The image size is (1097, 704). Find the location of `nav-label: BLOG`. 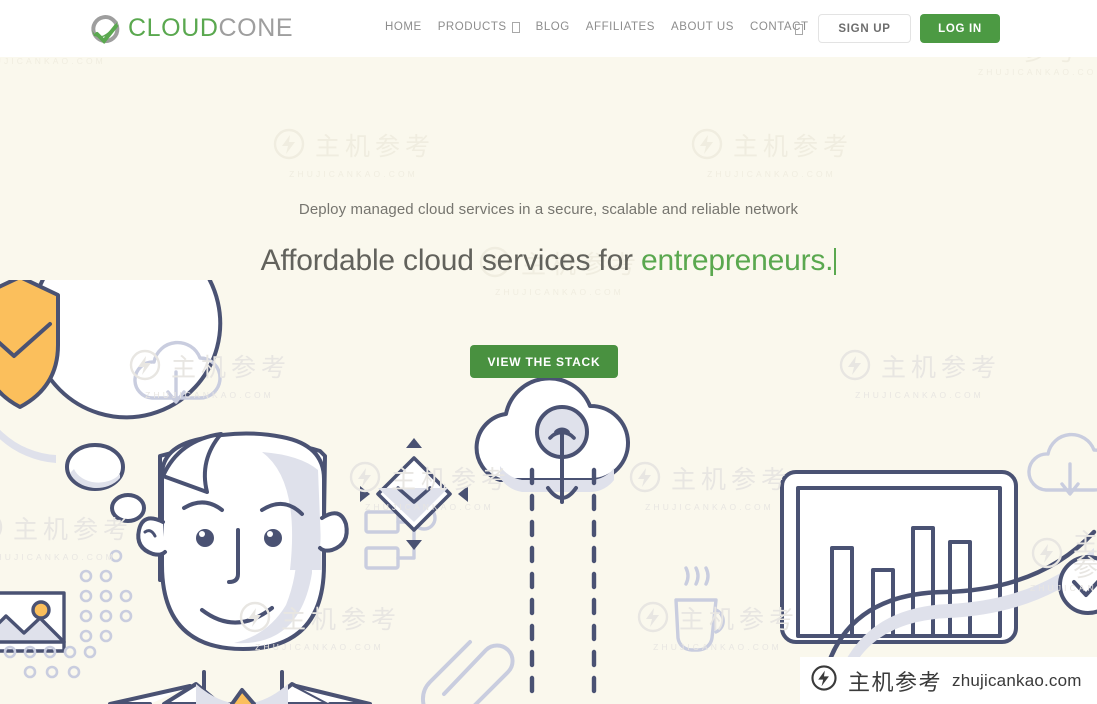

nav-label: BLOG is located at coordinates (552, 27).